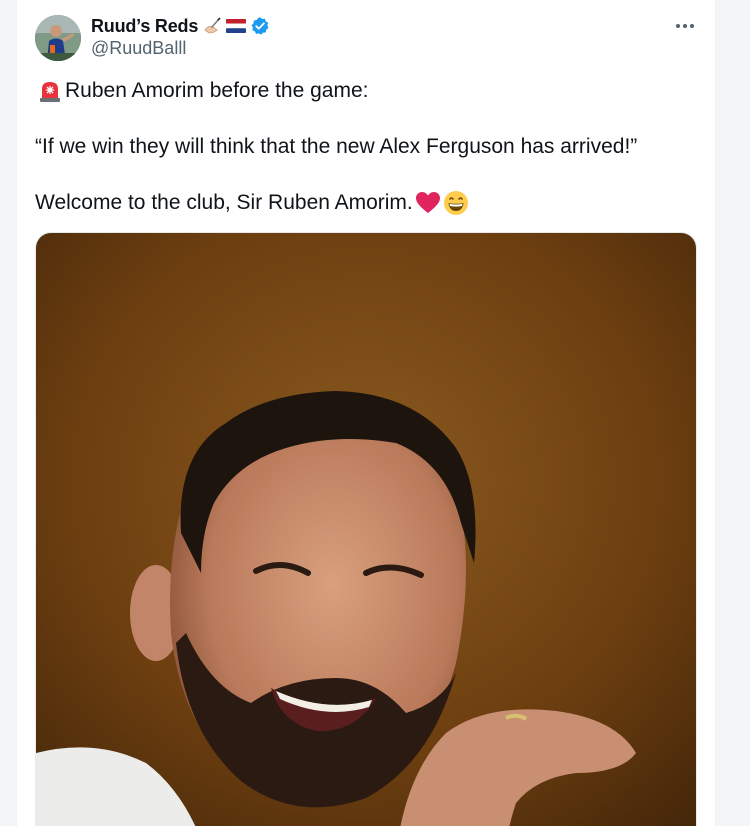  What do you see at coordinates (224, 202) in the screenshot?
I see `tweet-text-line-3-content: Welcome to the club, Sir Ruben Amorim.` at bounding box center [224, 202].